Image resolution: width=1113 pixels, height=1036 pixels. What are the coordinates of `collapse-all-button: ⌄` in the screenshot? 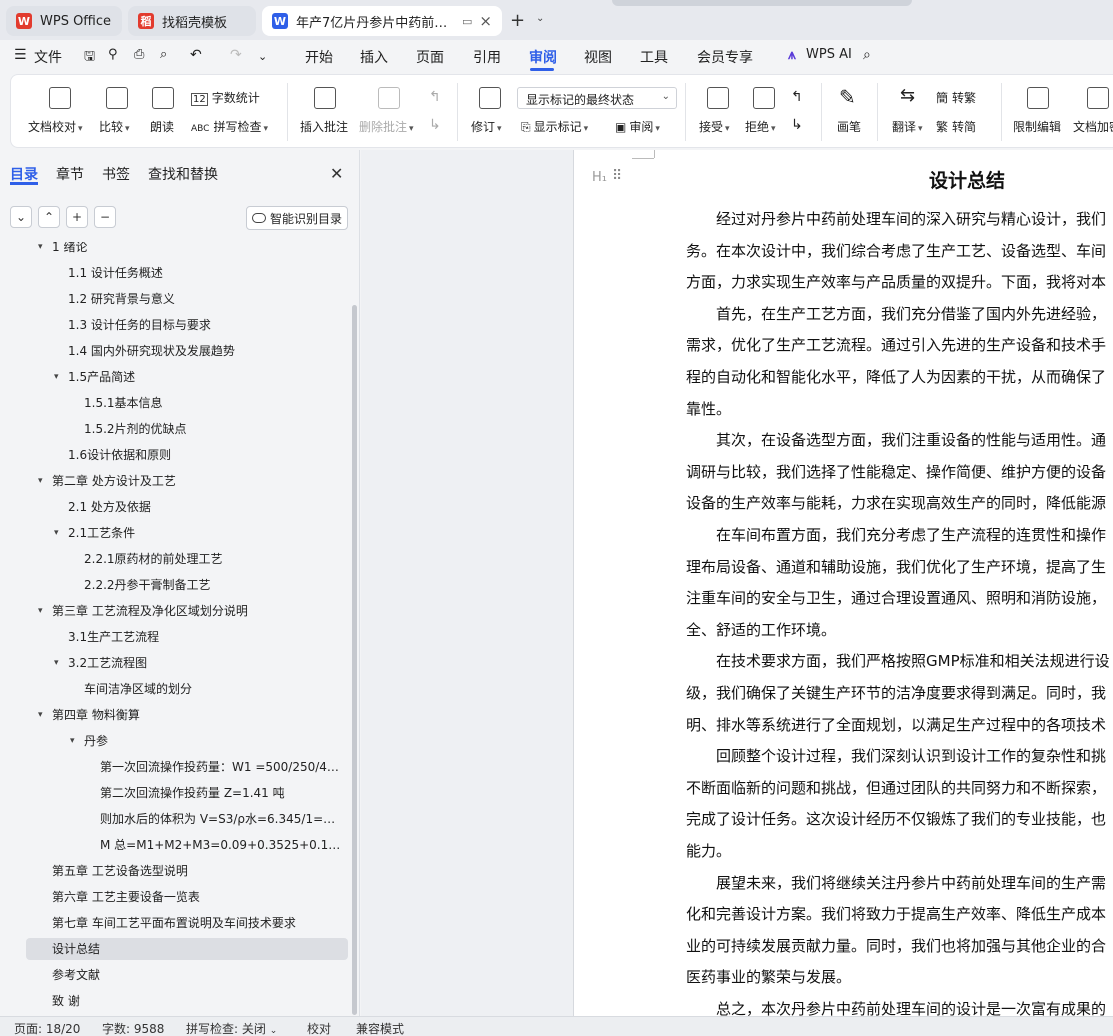 It's located at (21, 217).